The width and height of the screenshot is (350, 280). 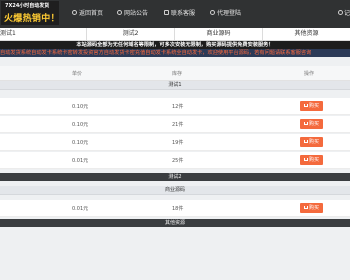 I want to click on home-icon, so click(x=74, y=12).